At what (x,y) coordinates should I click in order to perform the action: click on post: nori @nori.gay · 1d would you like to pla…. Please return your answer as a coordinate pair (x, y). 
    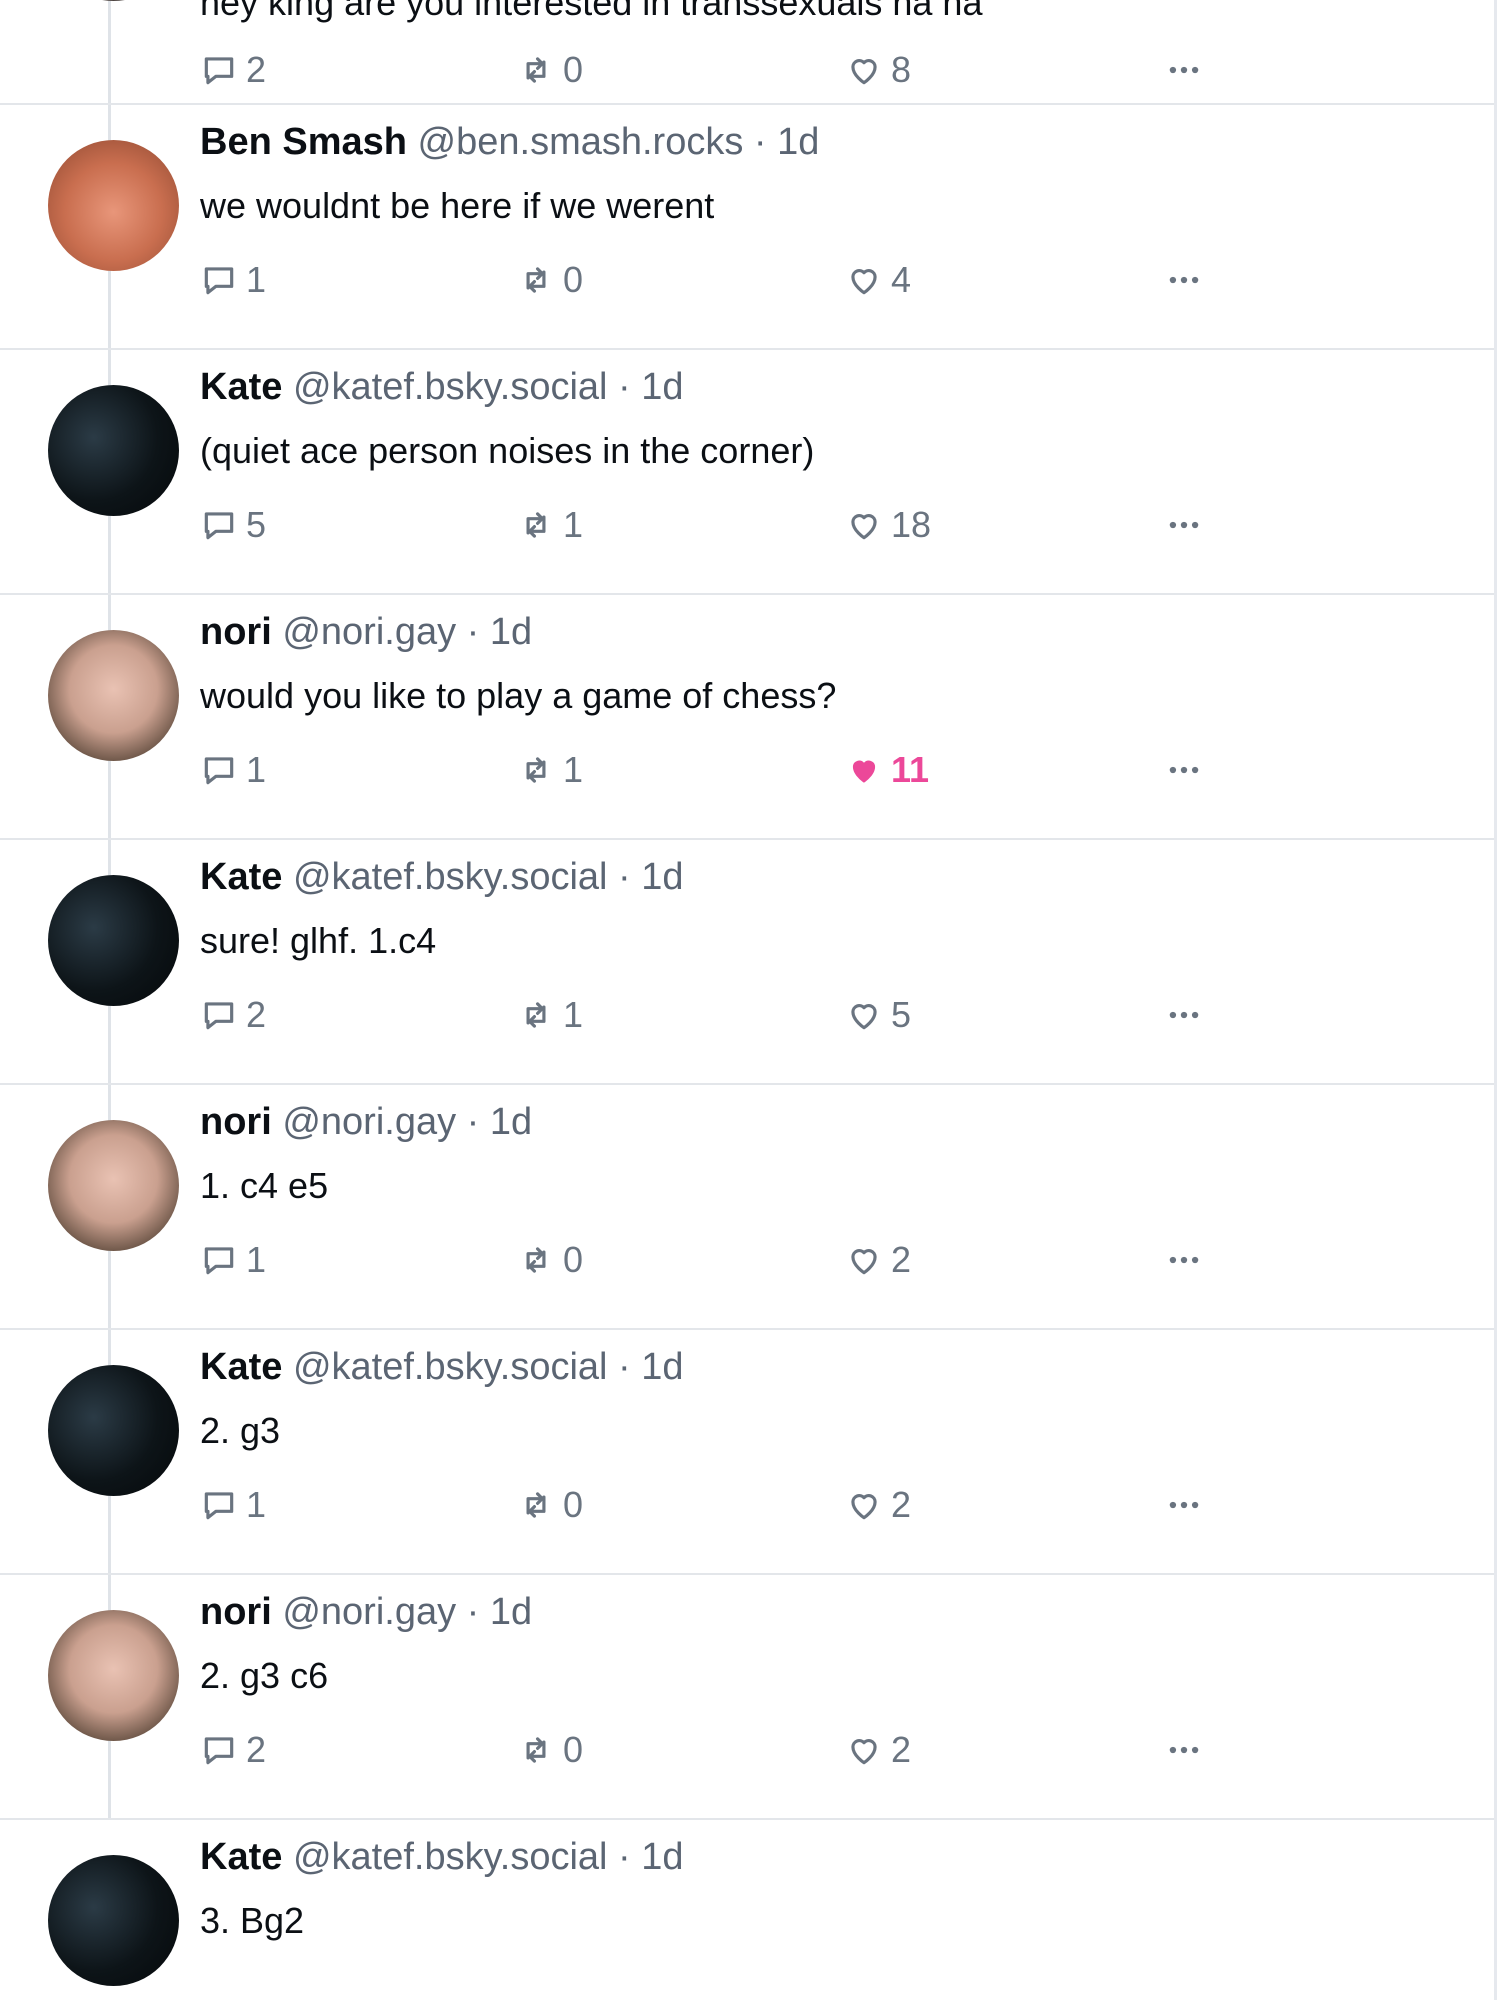
    Looking at the image, I should click on (747, 717).